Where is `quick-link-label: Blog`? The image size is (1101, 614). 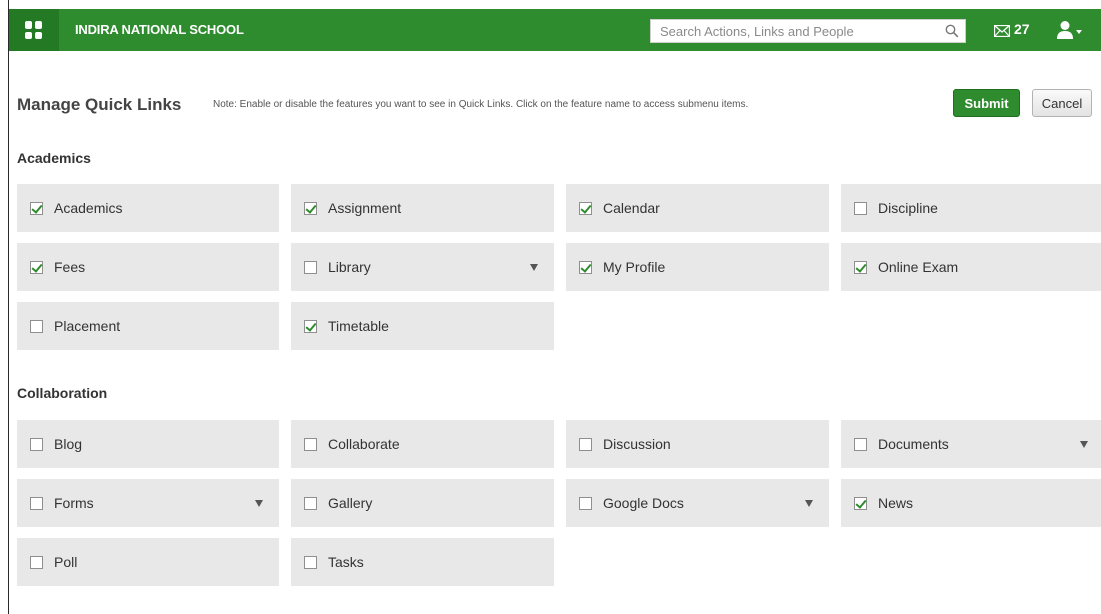 quick-link-label: Blog is located at coordinates (68, 444).